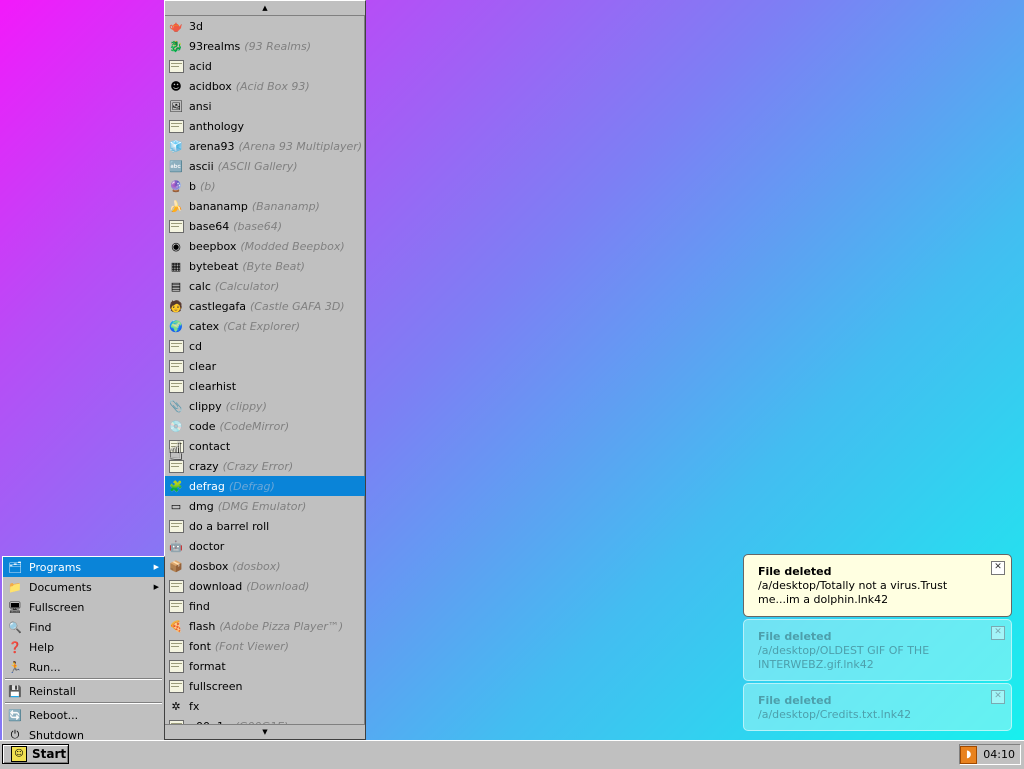  What do you see at coordinates (300, 146) in the screenshot?
I see `program-description: (Arena 93 Multiplayer)` at bounding box center [300, 146].